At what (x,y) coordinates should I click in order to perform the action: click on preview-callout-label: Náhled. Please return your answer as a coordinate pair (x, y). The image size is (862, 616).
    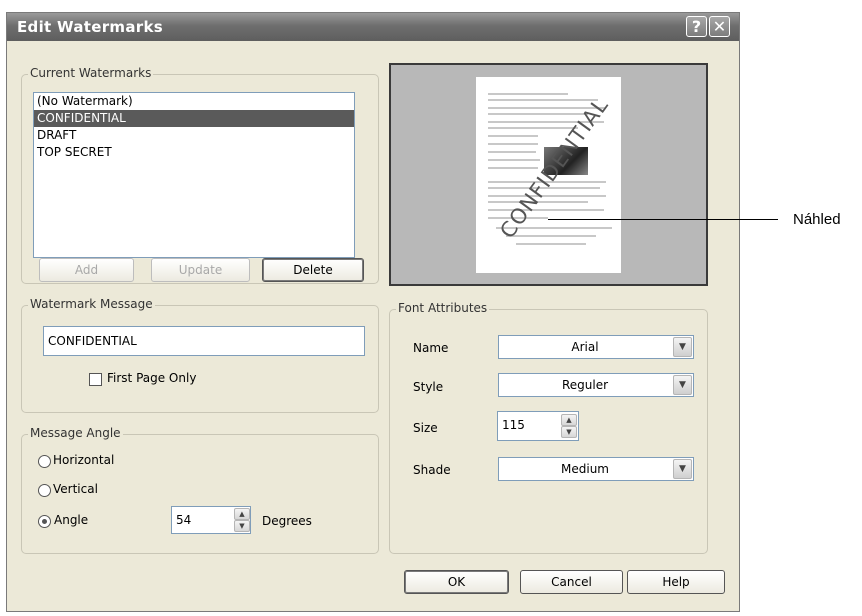
    Looking at the image, I should click on (817, 219).